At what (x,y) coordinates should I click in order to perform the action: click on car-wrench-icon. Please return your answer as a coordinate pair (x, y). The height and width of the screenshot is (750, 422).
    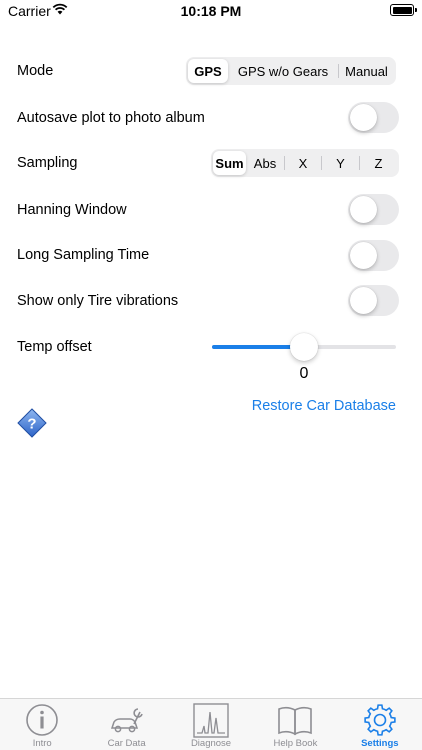
    Looking at the image, I should click on (126, 720).